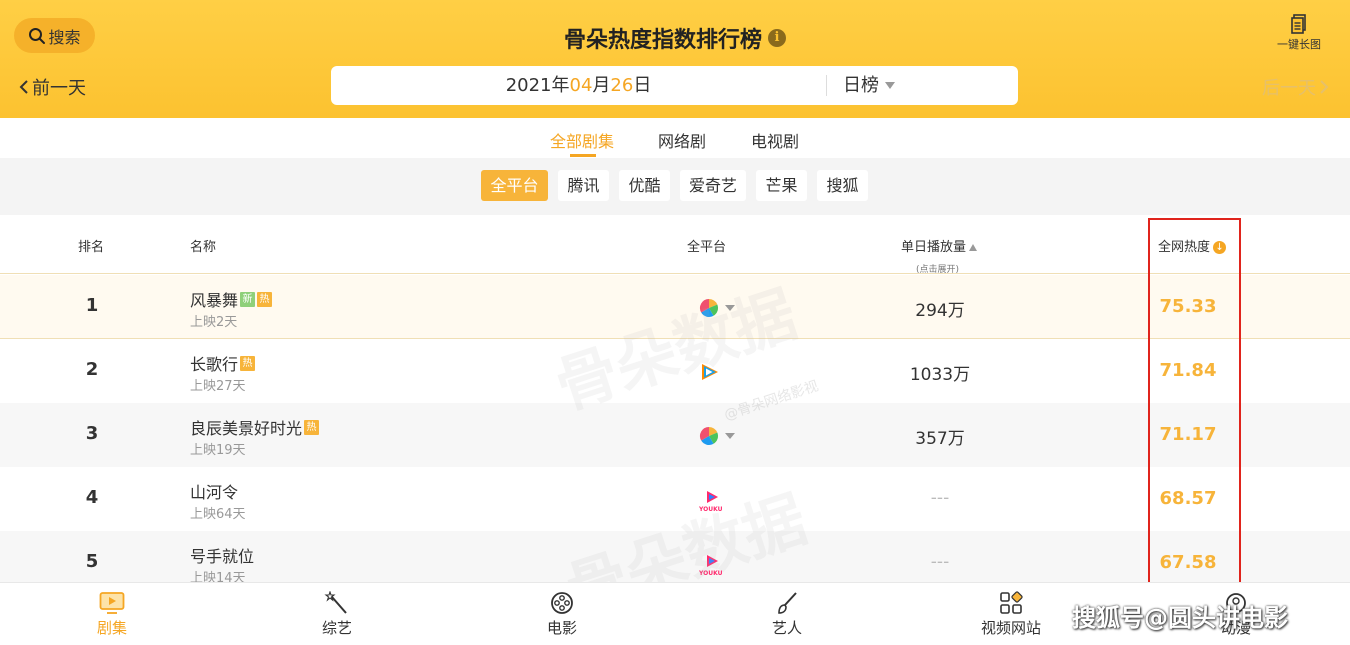 Image resolution: width=1350 pixels, height=645 pixels. Describe the element at coordinates (675, 499) in the screenshot. I see `table-row: 4 山河令 上映64天 YOUKU --- 68.57` at that location.